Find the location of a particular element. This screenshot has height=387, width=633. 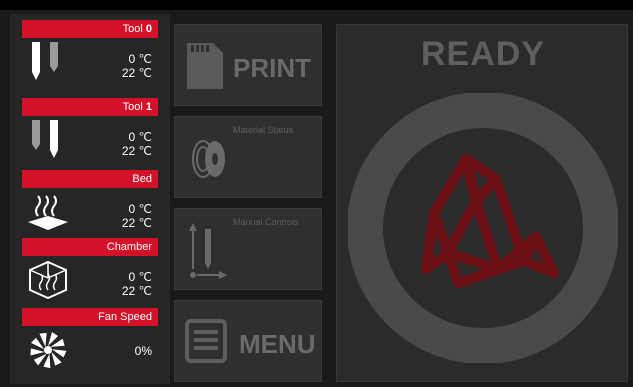

manual-controls-icon is located at coordinates (208, 251).